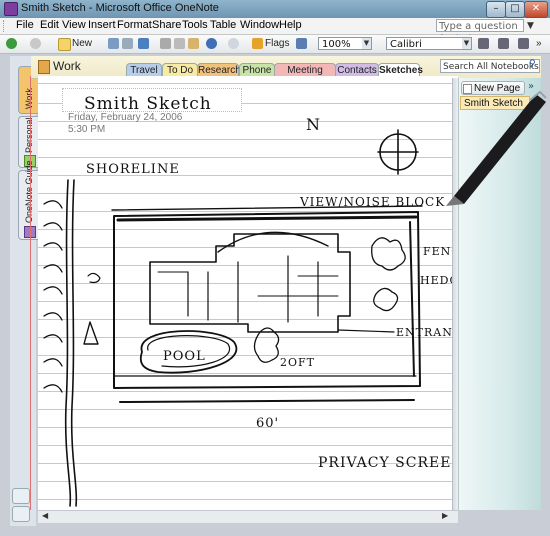  I want to click on compass-cross, so click(398, 152).